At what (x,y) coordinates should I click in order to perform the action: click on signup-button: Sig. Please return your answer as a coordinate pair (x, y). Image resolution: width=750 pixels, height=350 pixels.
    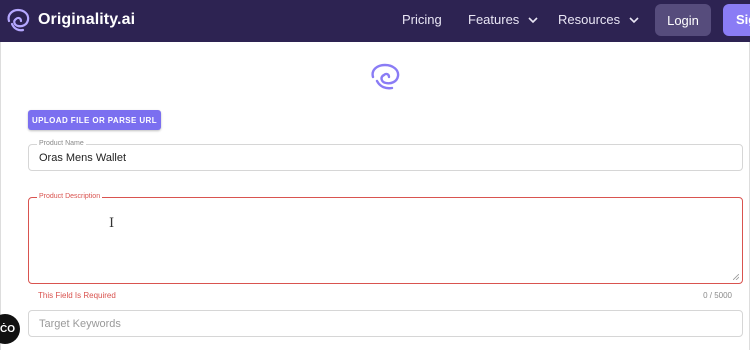
    Looking at the image, I should click on (736, 20).